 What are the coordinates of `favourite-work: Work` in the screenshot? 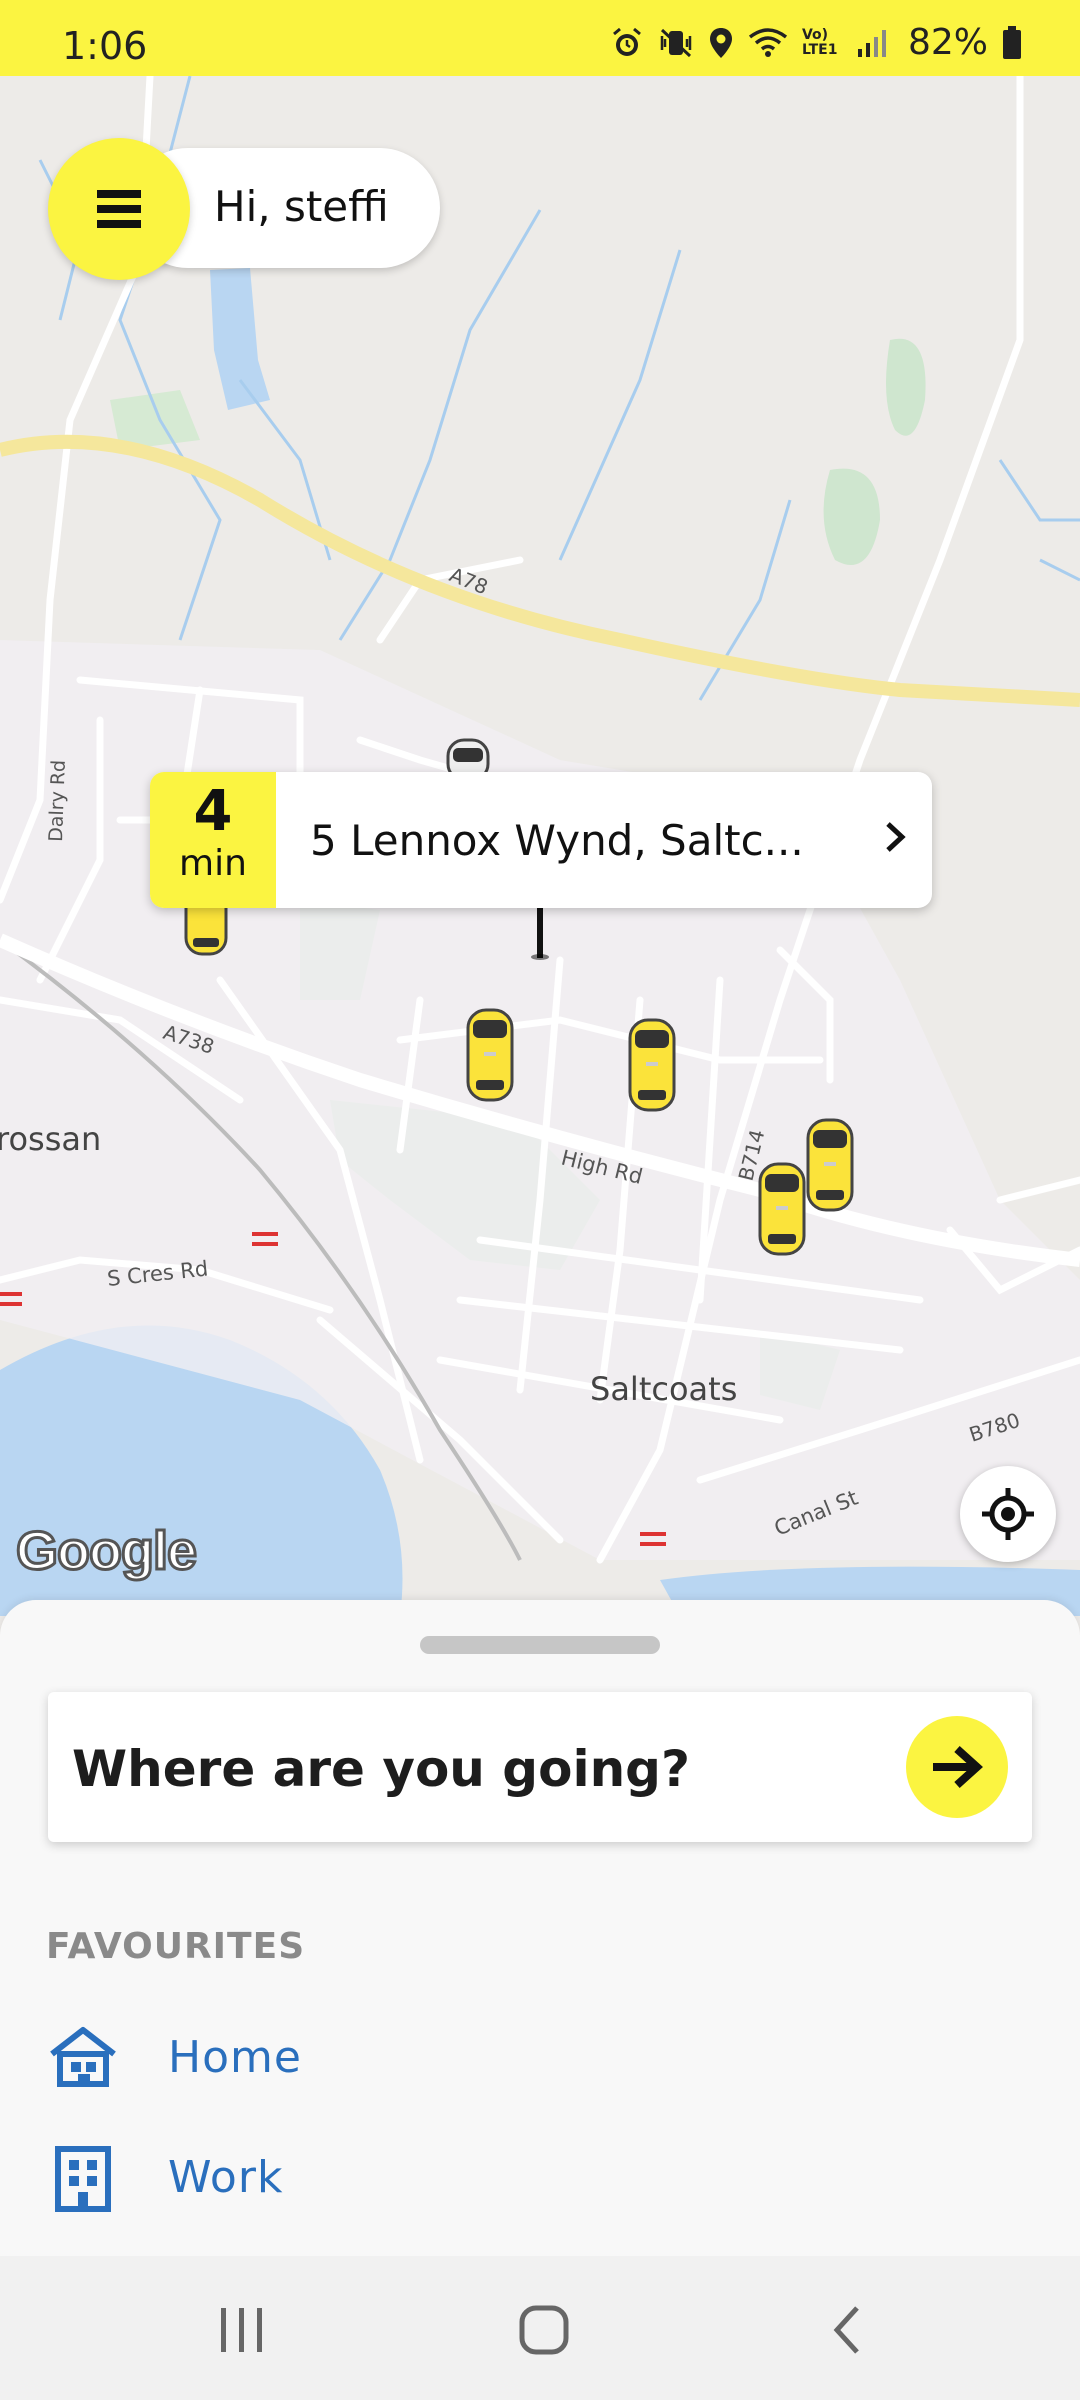 It's located at (398, 2177).